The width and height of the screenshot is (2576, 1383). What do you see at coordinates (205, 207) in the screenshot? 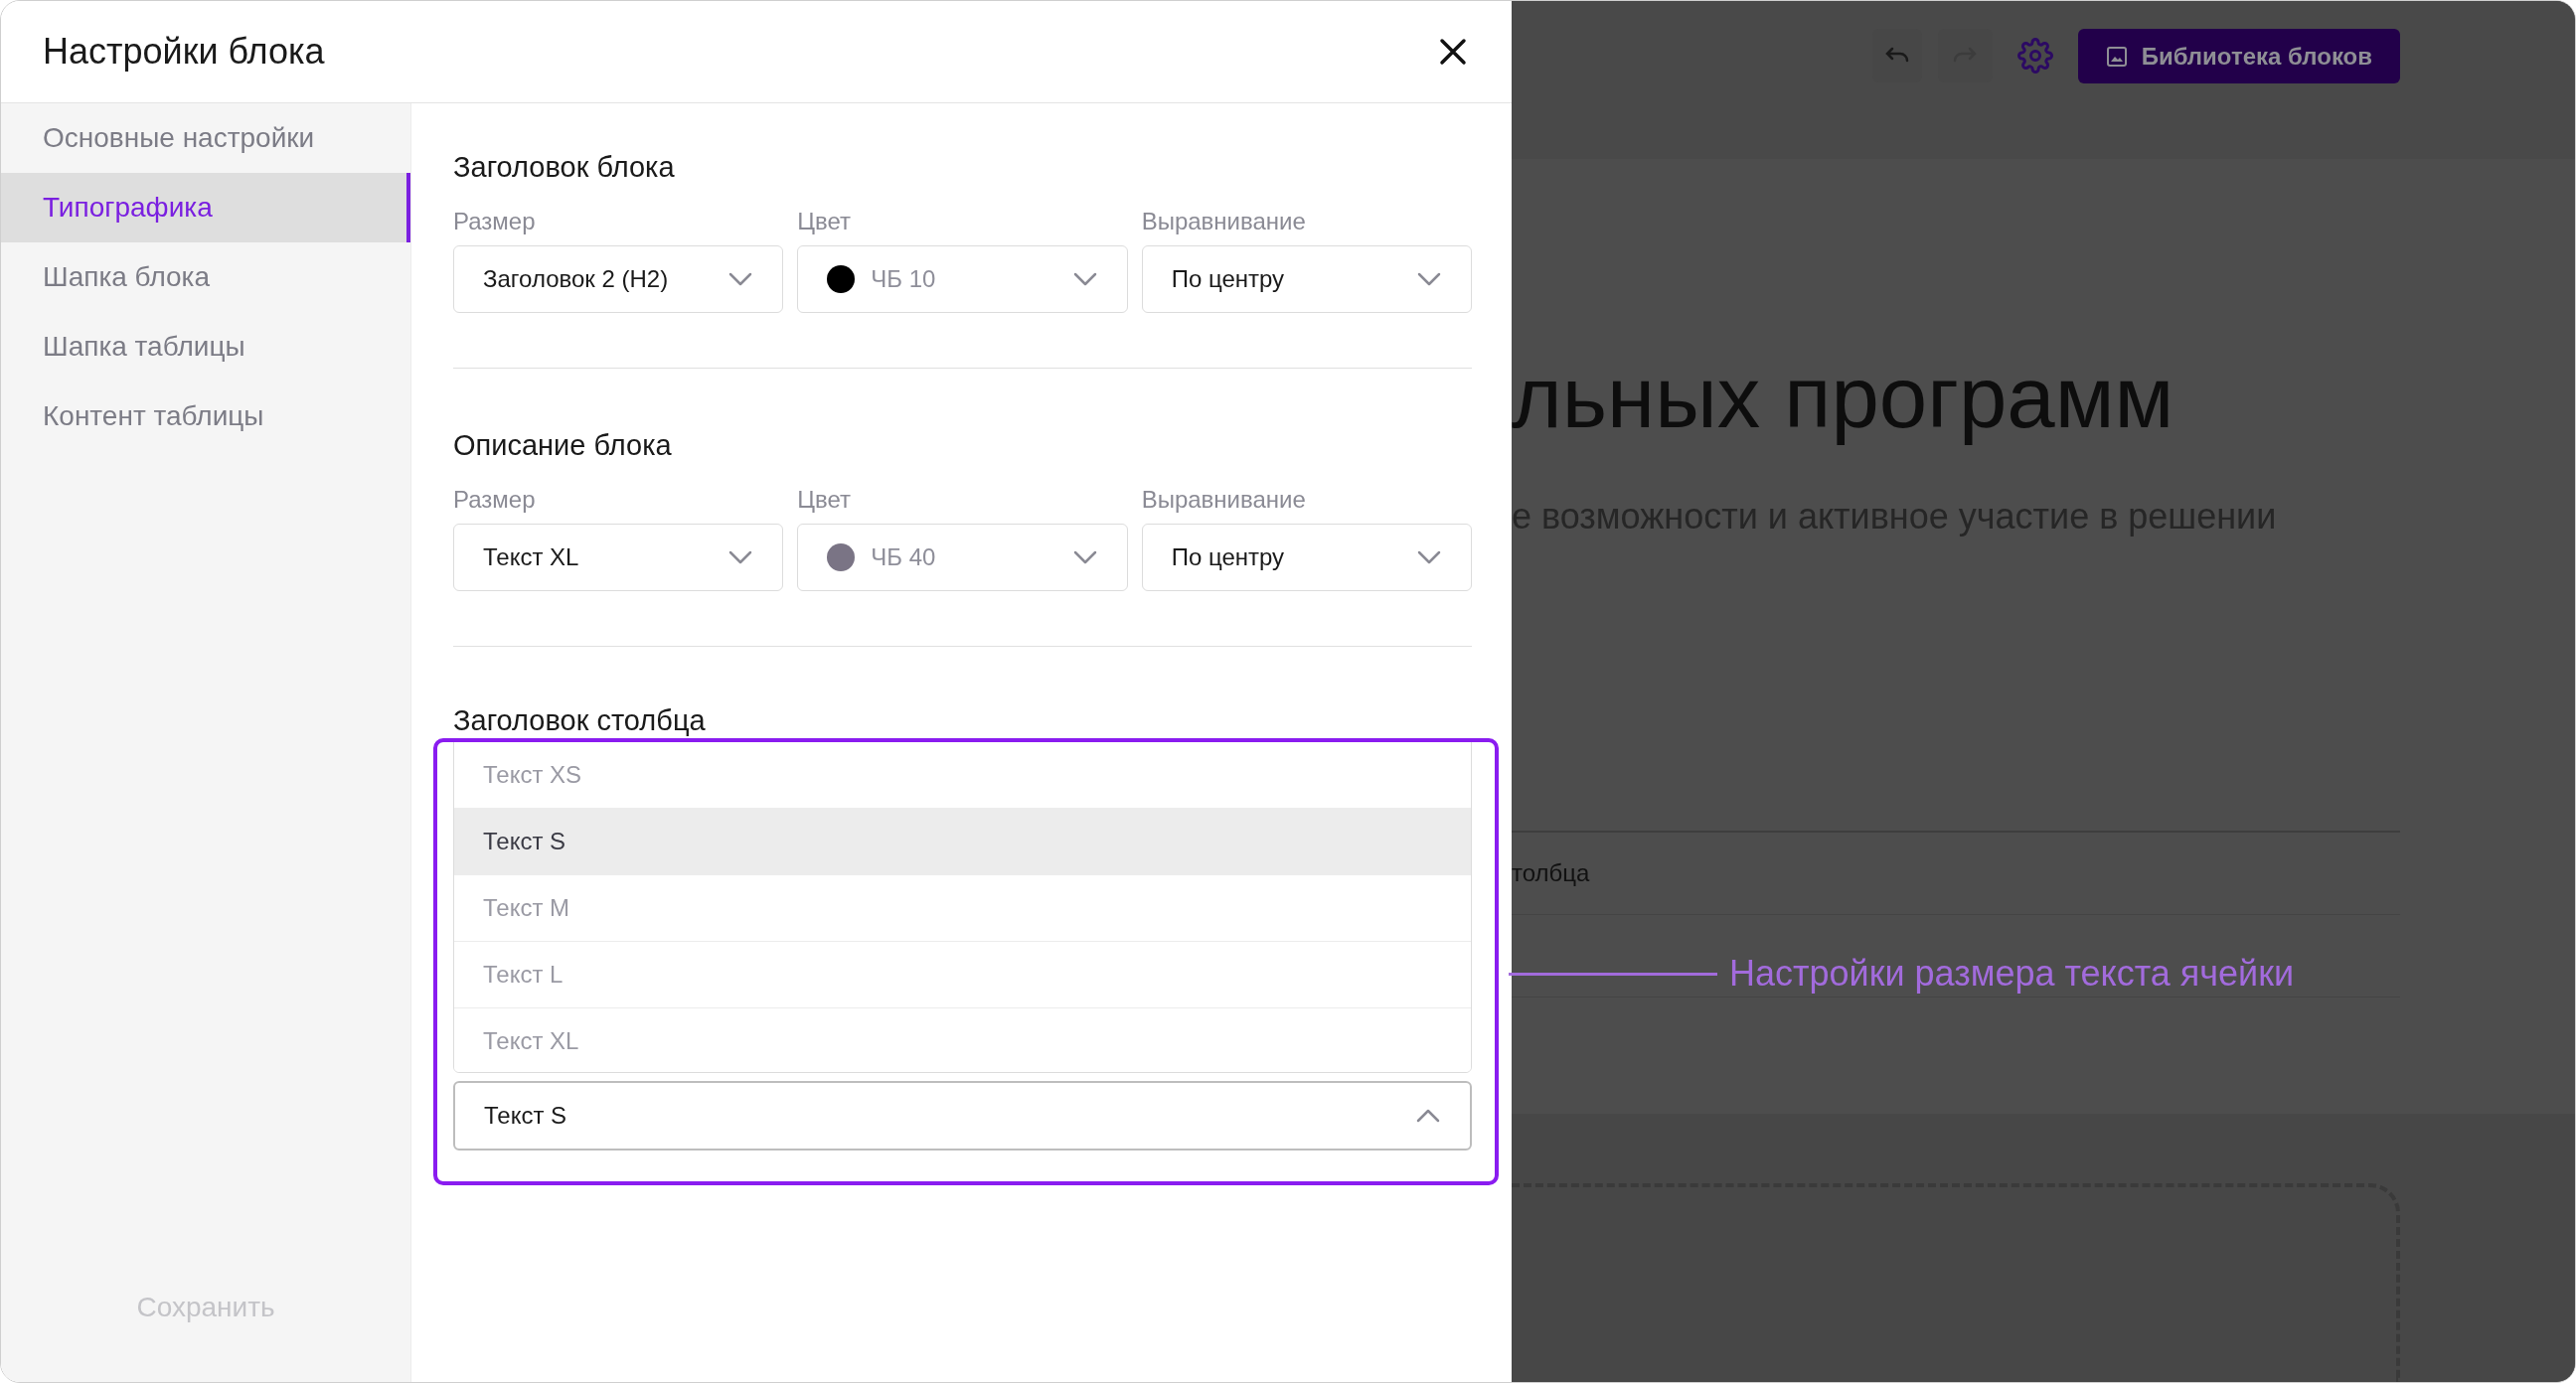
I see `sidebar-tab: Типографика` at bounding box center [205, 207].